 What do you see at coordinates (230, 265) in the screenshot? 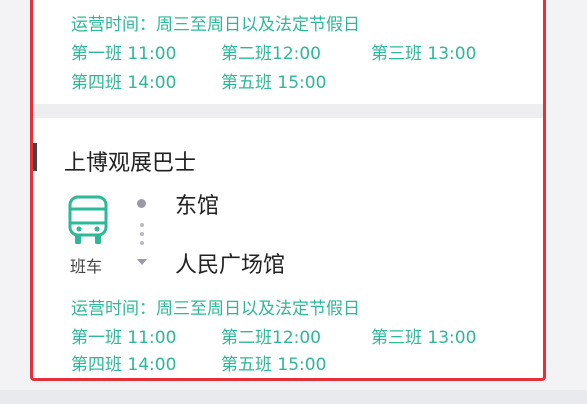
I see `destination-stop: 人民广场馆` at bounding box center [230, 265].